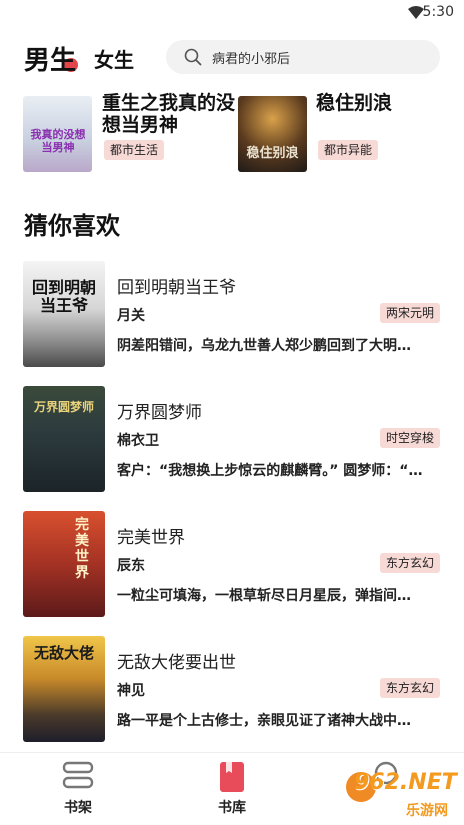 This screenshot has width=464, height=825. Describe the element at coordinates (272, 153) in the screenshot. I see `cover-title: 稳住别浪` at that location.